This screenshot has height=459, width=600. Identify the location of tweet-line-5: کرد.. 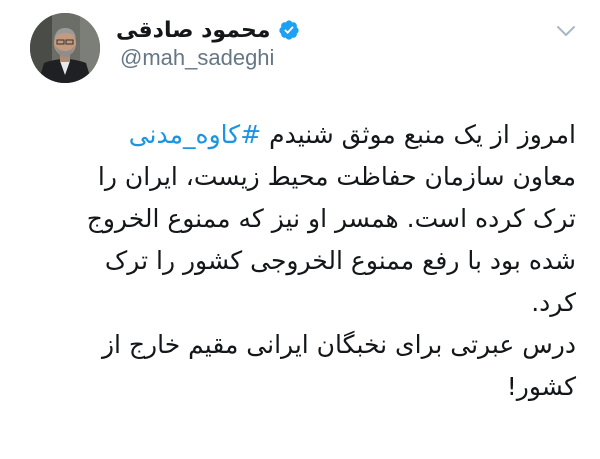
(553, 302).